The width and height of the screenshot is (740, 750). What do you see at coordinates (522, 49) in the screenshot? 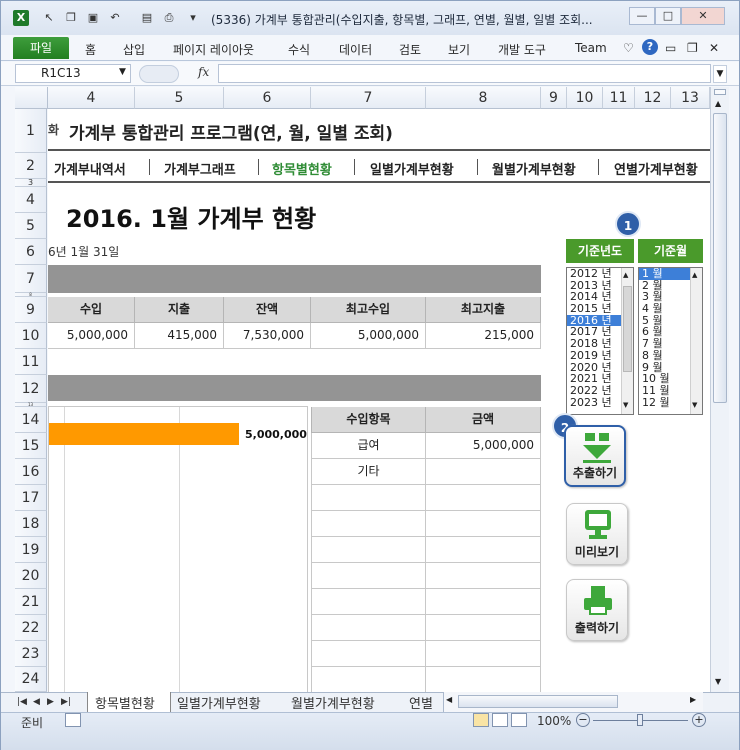
I see `tab-developer: 개발 도구` at bounding box center [522, 49].